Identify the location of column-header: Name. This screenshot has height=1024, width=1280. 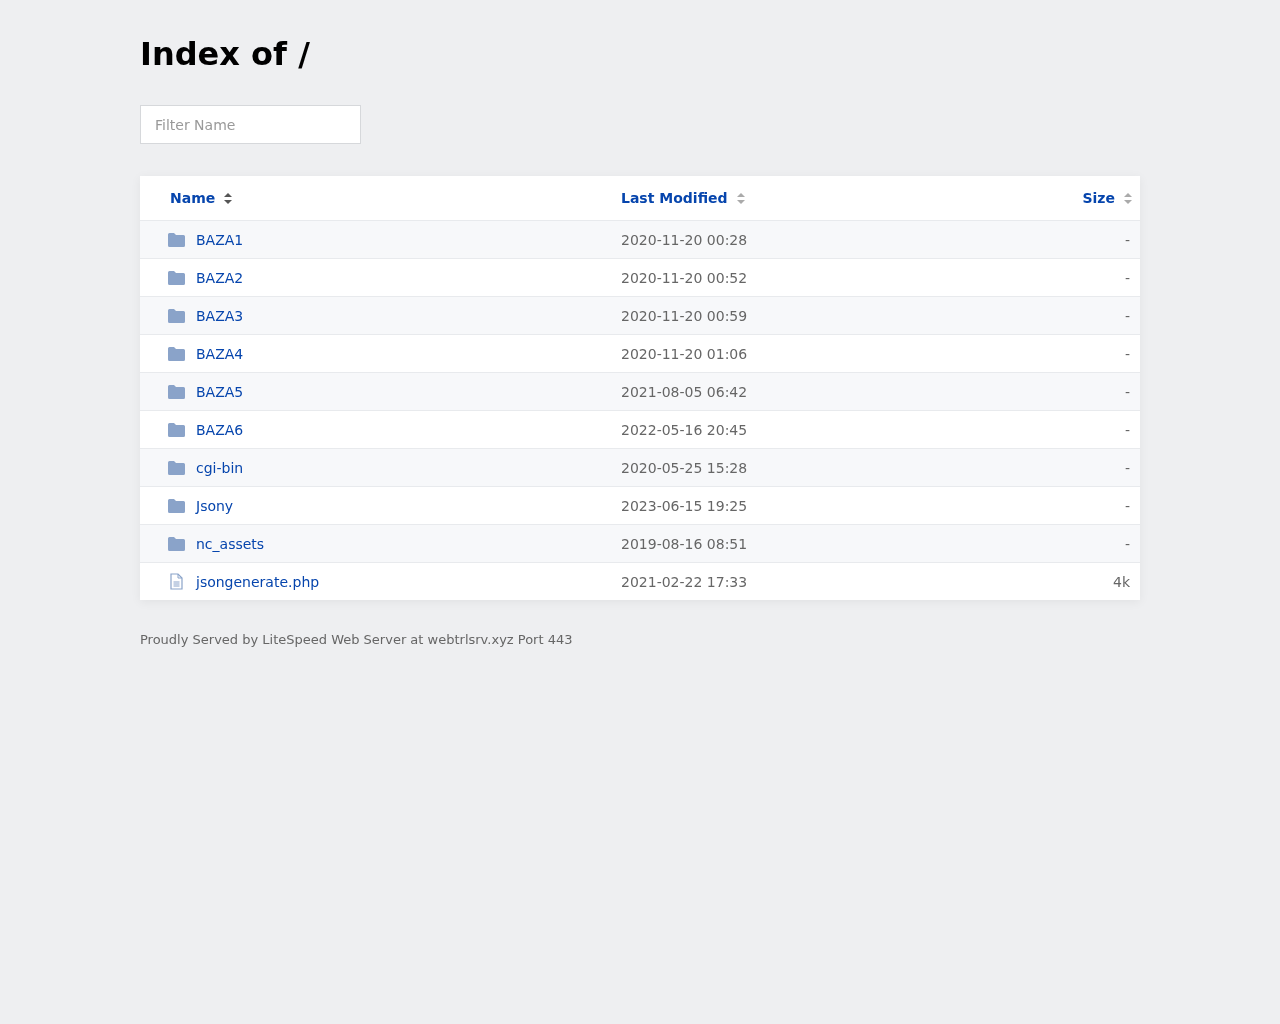
(201, 198).